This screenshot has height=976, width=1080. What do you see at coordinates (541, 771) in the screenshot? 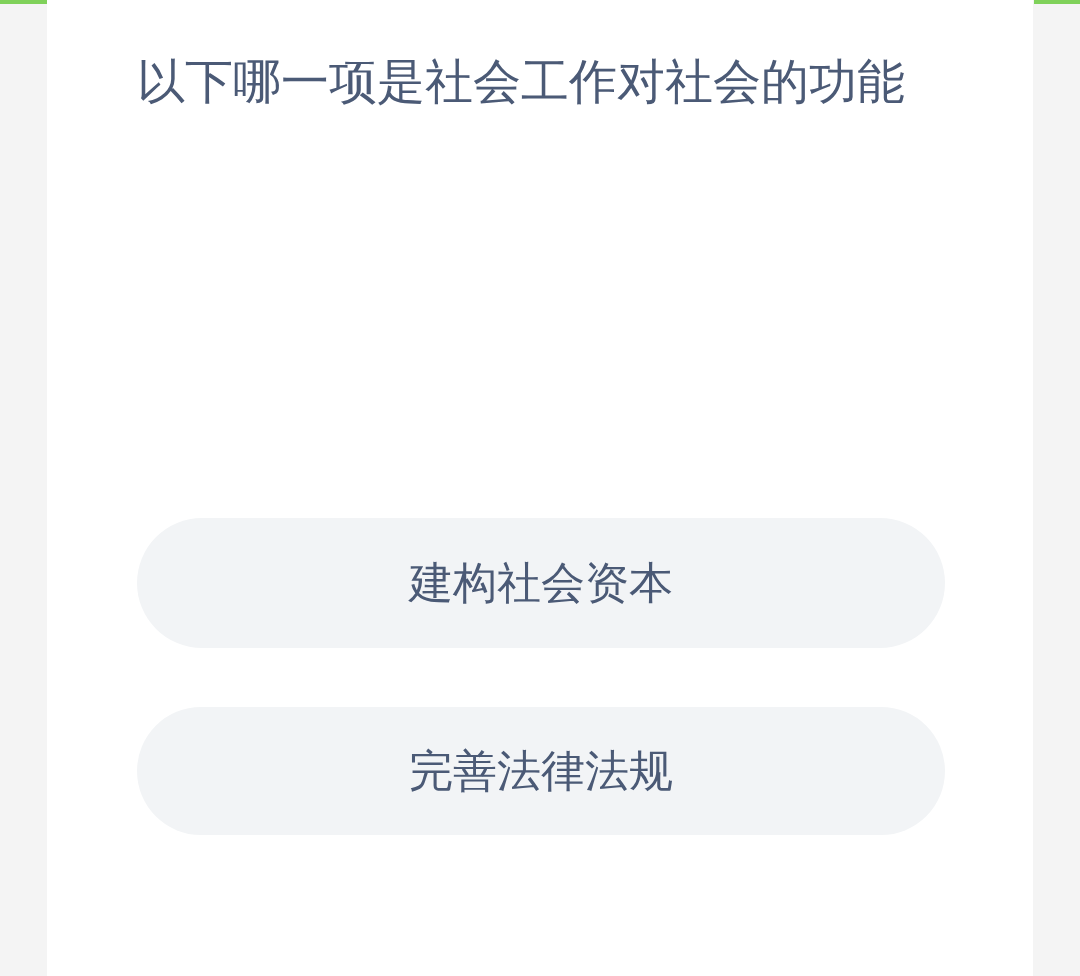
I see `answer-option: 完善法律法规` at bounding box center [541, 771].